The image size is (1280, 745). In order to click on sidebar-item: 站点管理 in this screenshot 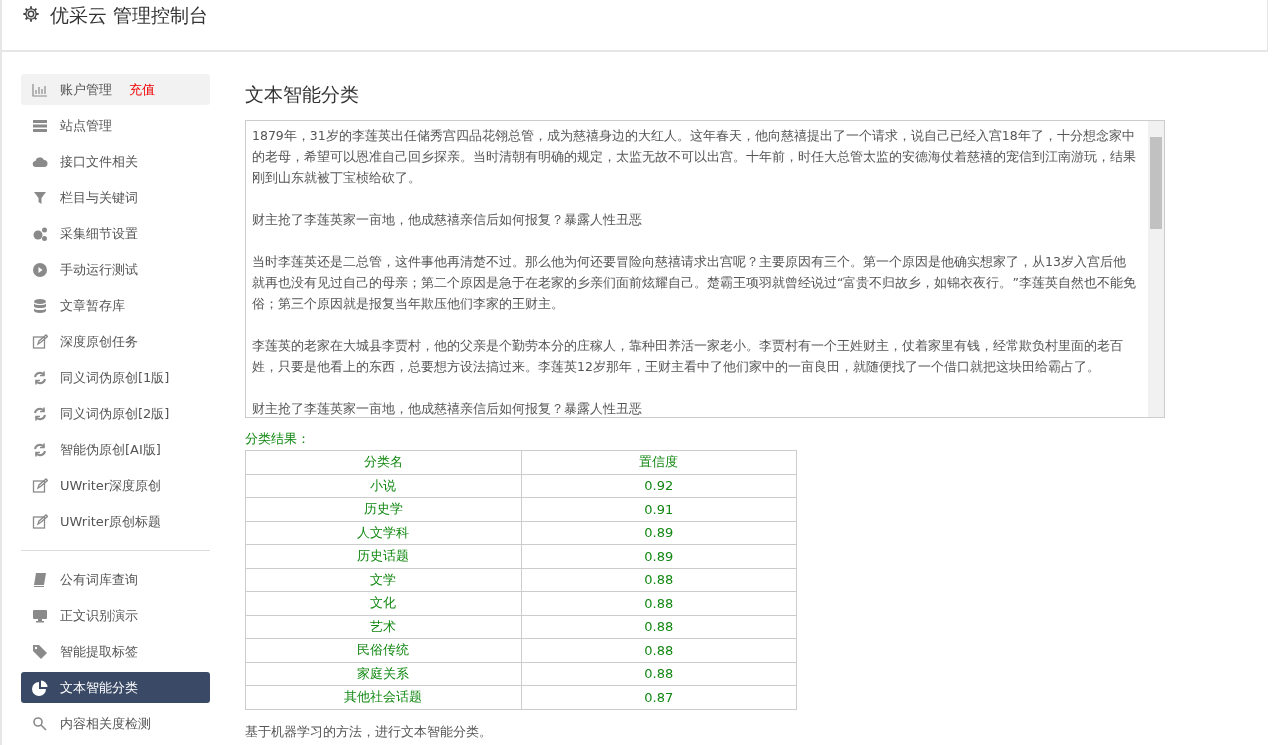, I will do `click(115, 125)`.